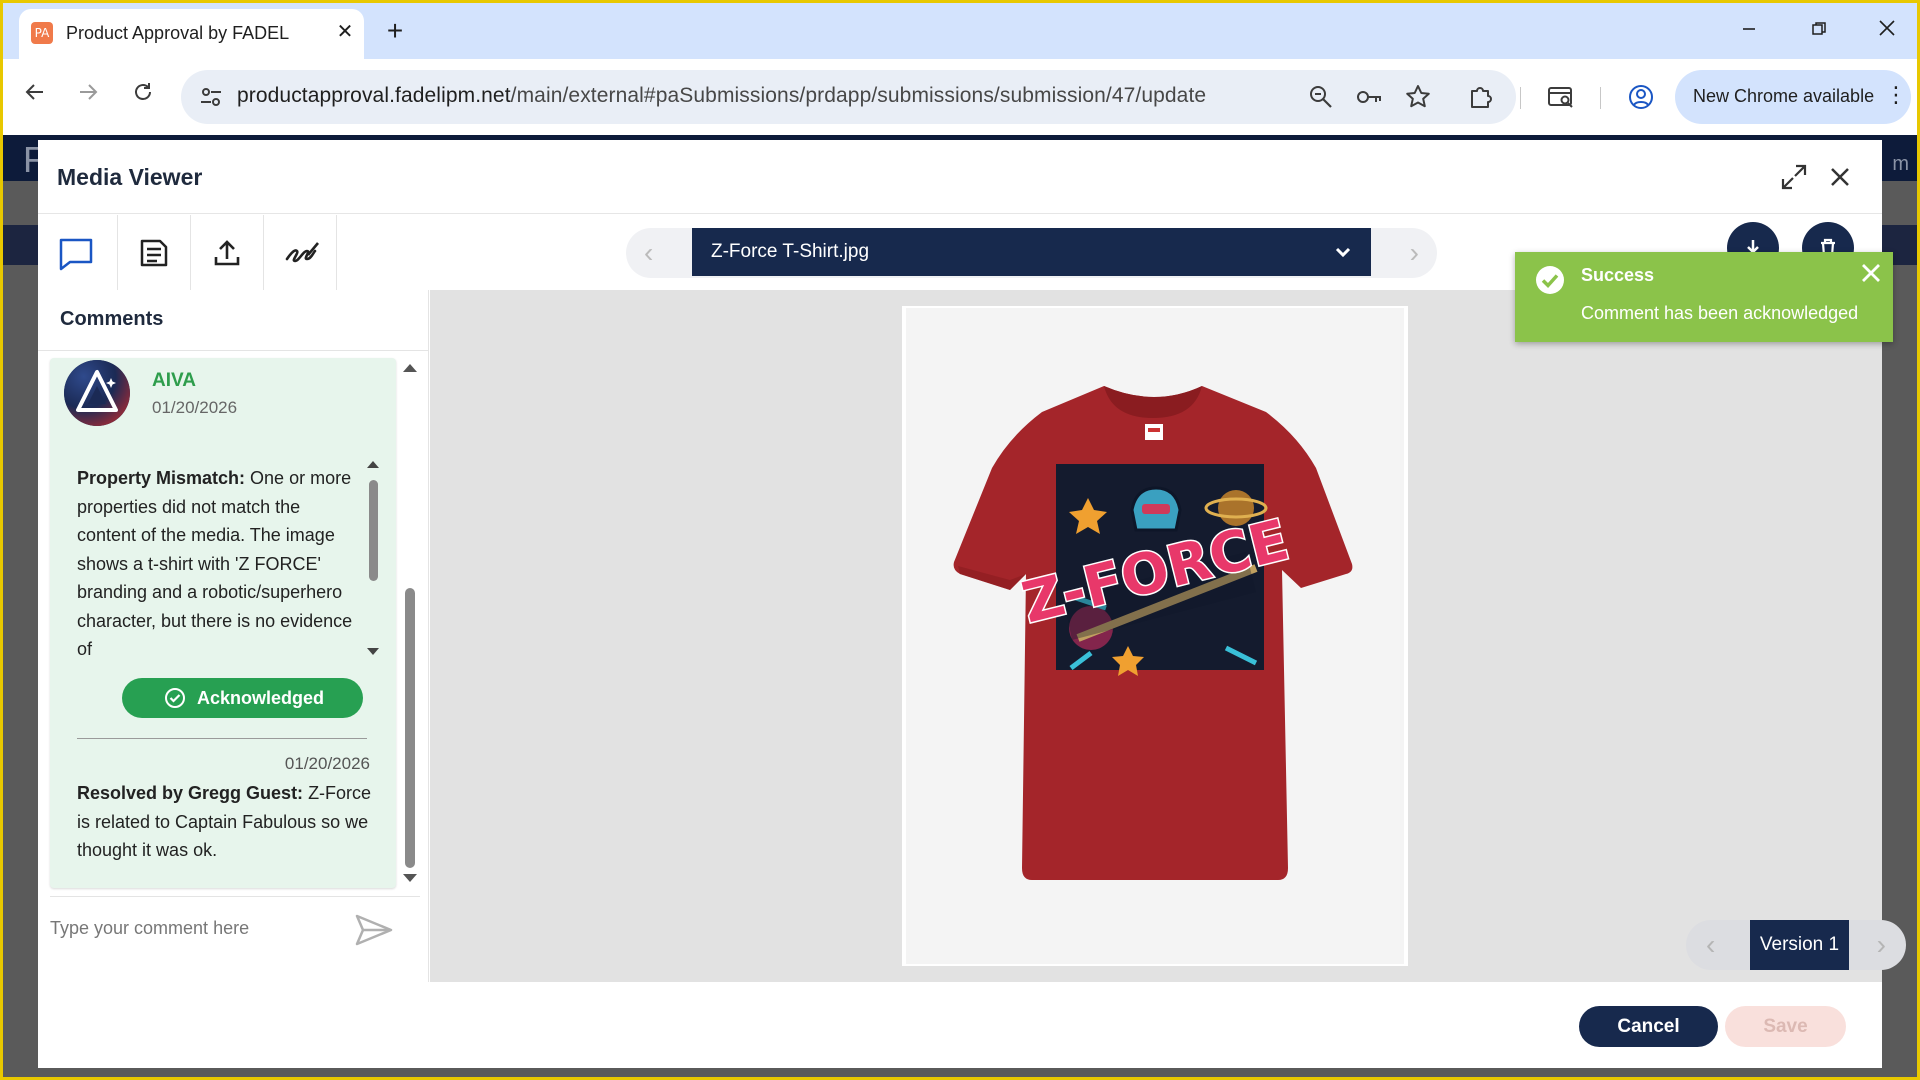 This screenshot has width=1920, height=1080. I want to click on file-navigator: ‹ Z-Force T-Shirt.jpg ›, so click(1031, 253).